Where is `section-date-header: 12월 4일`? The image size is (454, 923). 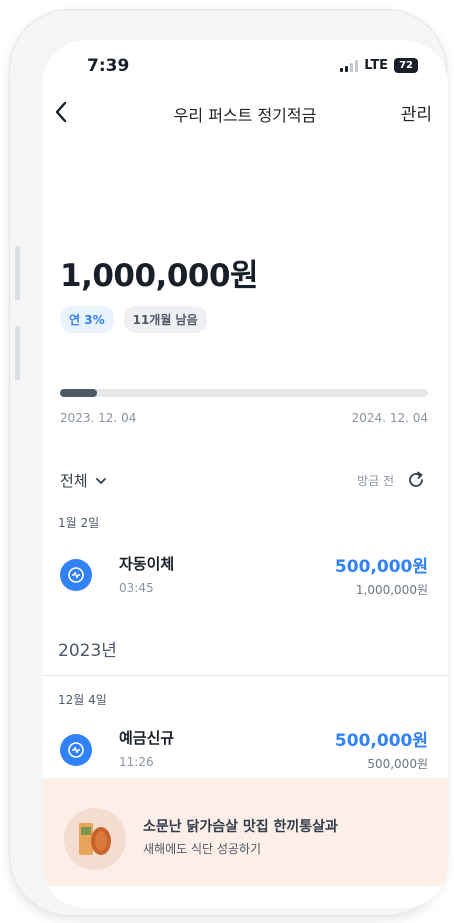
section-date-header: 12월 4일 is located at coordinates (82, 700).